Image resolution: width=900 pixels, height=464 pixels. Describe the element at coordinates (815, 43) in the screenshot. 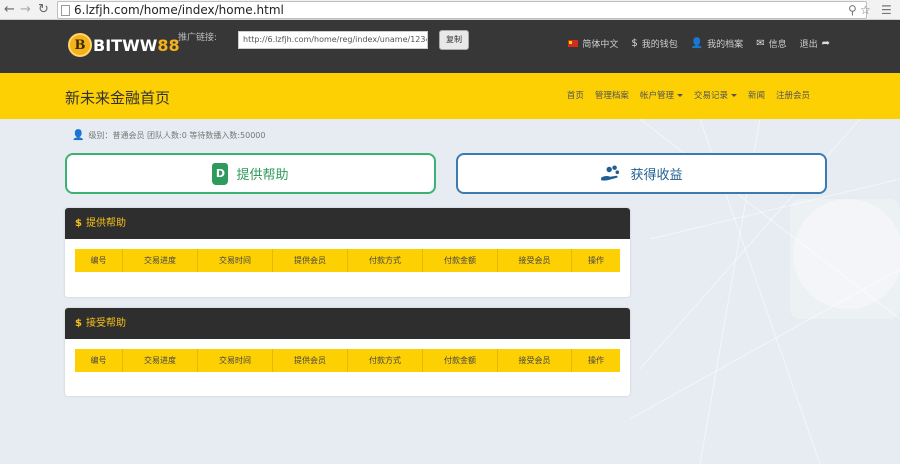

I see `logout-link: 退出 ➦` at that location.